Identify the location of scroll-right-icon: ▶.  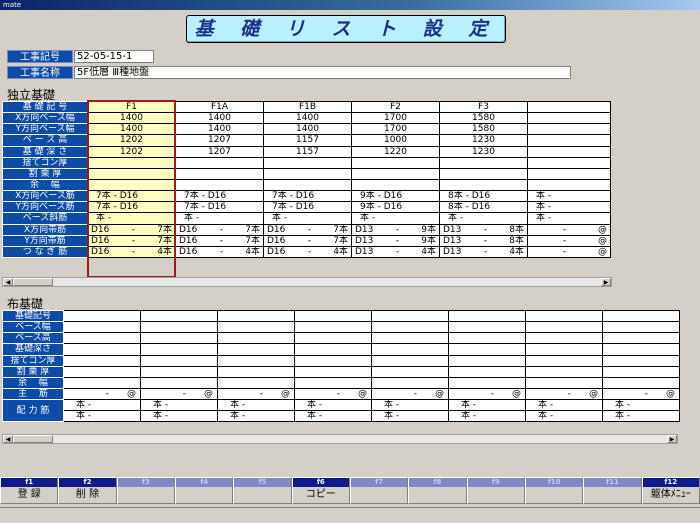
(606, 282).